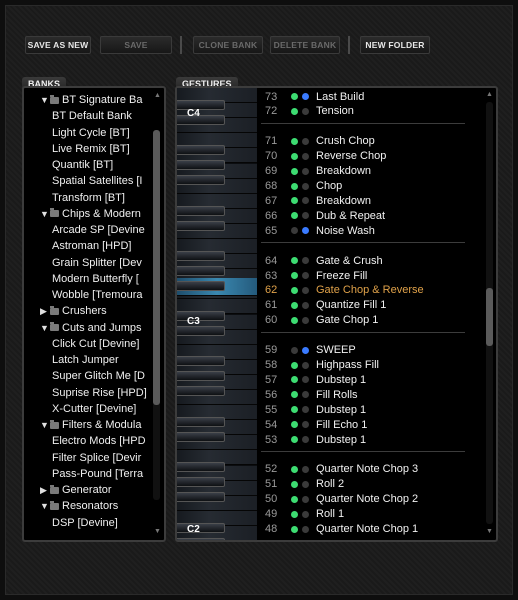  I want to click on gestures-scrollbar, so click(489, 313).